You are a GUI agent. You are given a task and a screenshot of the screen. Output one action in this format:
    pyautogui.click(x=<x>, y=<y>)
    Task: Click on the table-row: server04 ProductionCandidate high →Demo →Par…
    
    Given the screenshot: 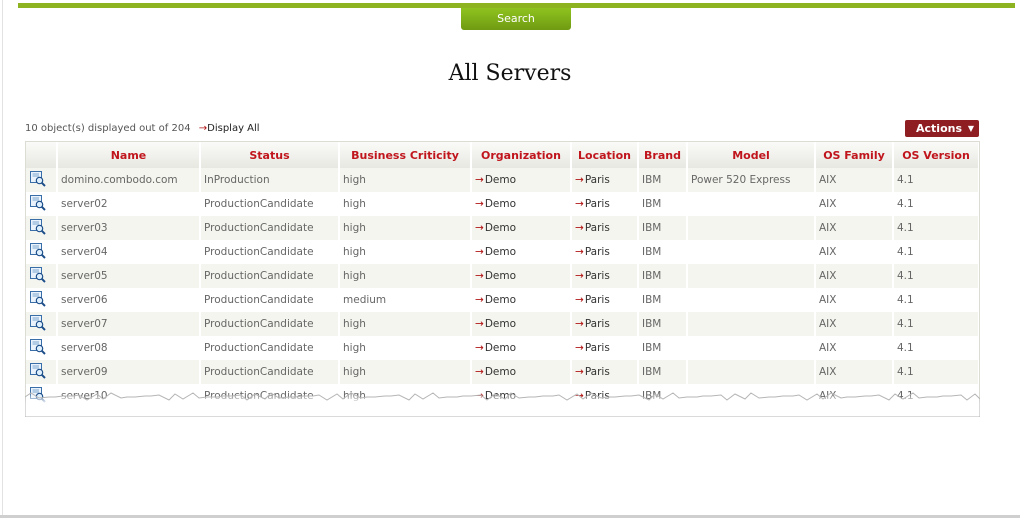 What is the action you would take?
    pyautogui.click(x=502, y=252)
    